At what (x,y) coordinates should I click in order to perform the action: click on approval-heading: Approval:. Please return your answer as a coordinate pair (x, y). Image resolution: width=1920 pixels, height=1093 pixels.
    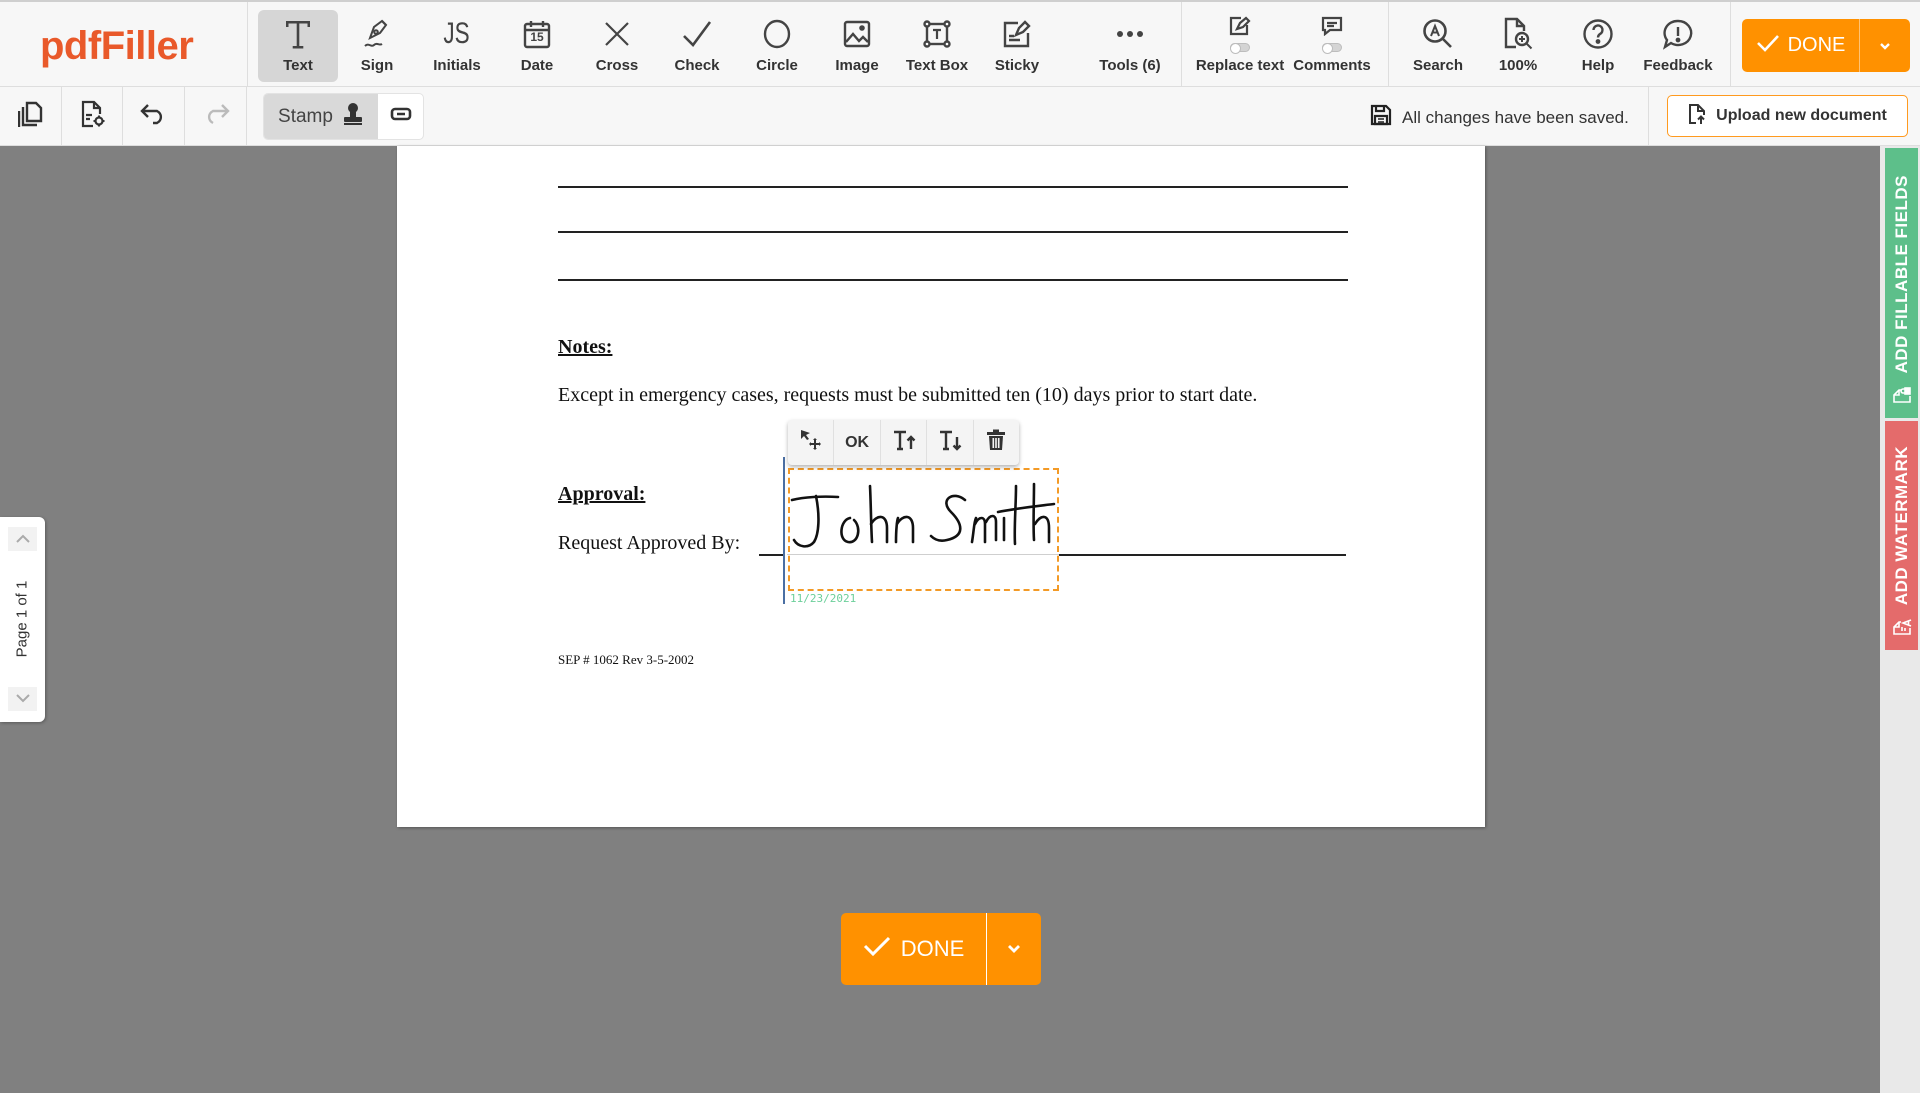
    Looking at the image, I should click on (602, 494).